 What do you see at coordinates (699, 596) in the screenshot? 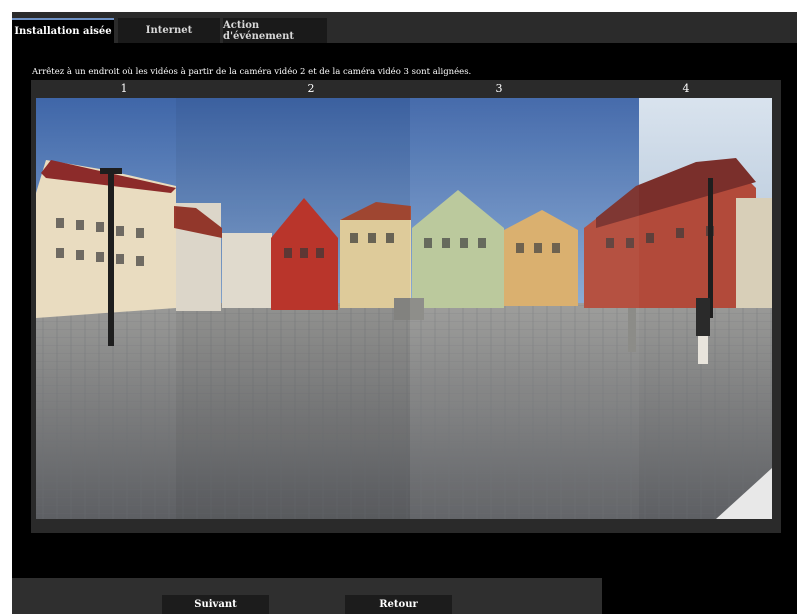
I see `button-bar-right` at bounding box center [699, 596].